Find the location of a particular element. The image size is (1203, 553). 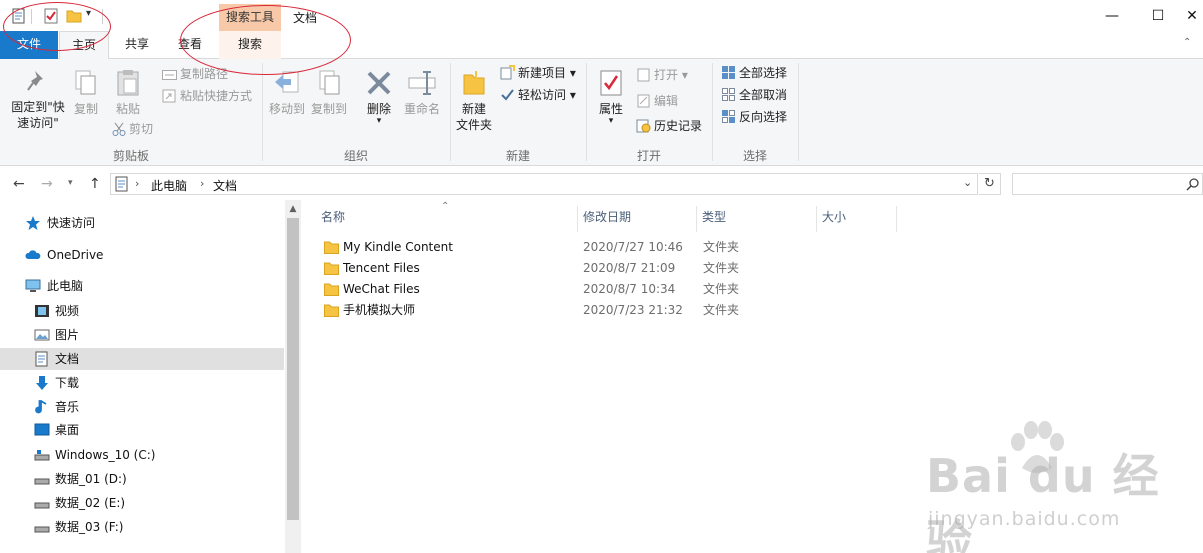

tab-search: 搜索 is located at coordinates (250, 45).